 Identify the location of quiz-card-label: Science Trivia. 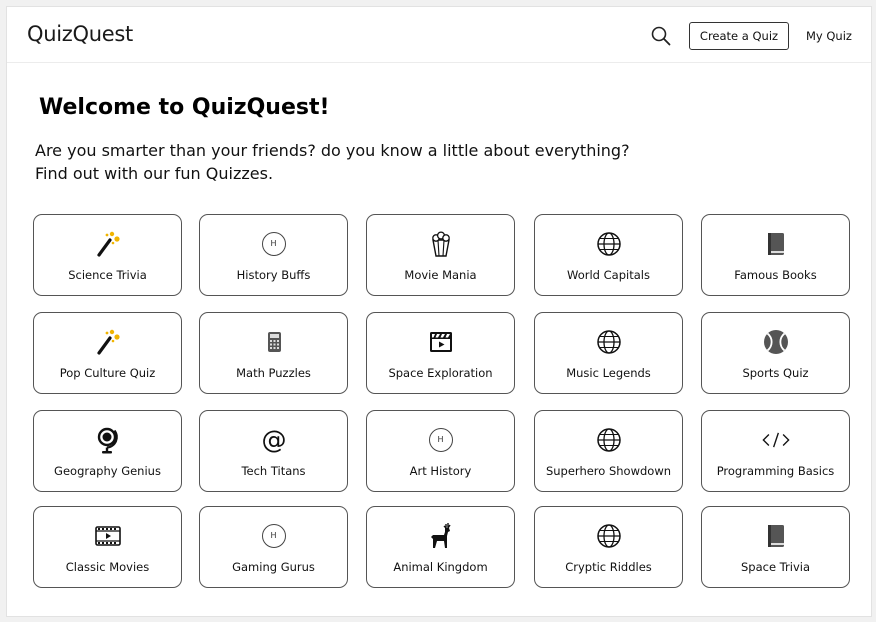
(107, 275).